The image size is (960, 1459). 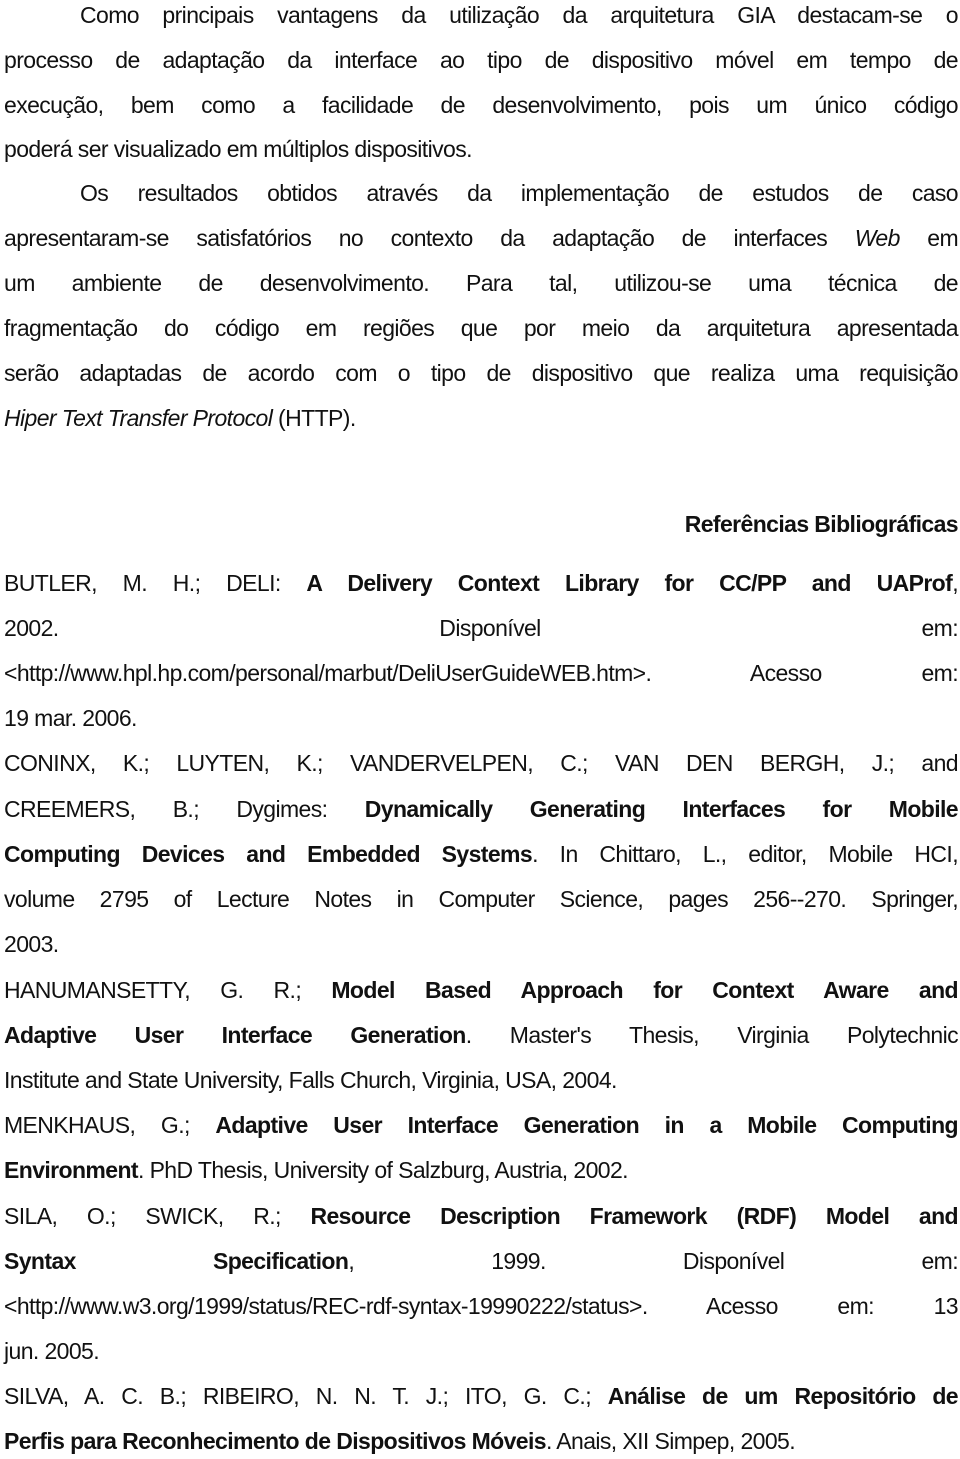 What do you see at coordinates (481, 418) in the screenshot?
I see `body-line: Hiper Text Transfer Protocol (HTTP).` at bounding box center [481, 418].